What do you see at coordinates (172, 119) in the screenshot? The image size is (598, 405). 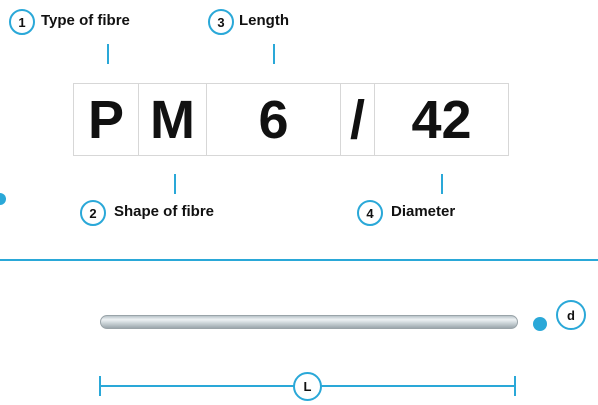 I see `code-cell-shape: M` at bounding box center [172, 119].